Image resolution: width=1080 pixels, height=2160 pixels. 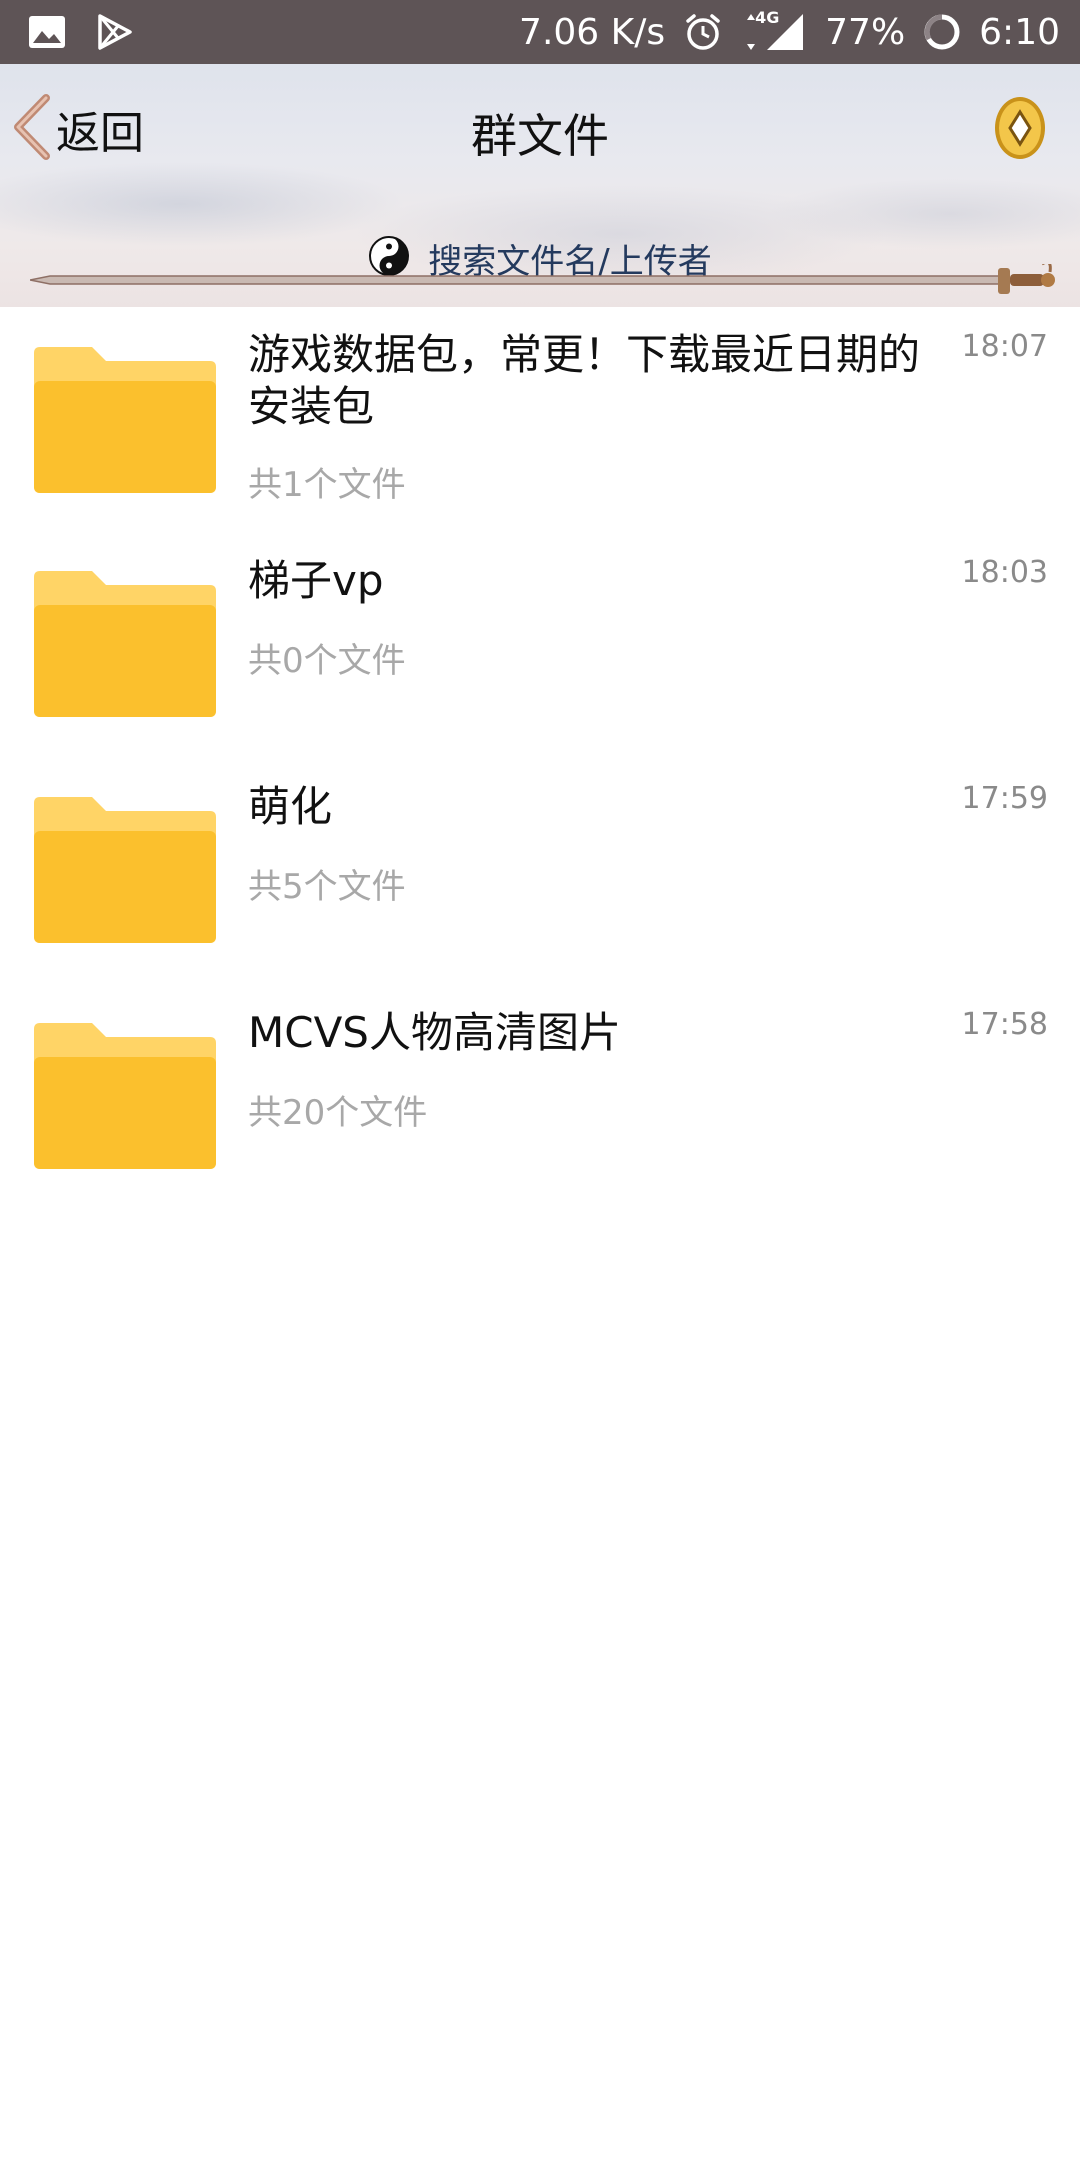 I want to click on net-speed: 7.06 K/s, so click(x=592, y=32).